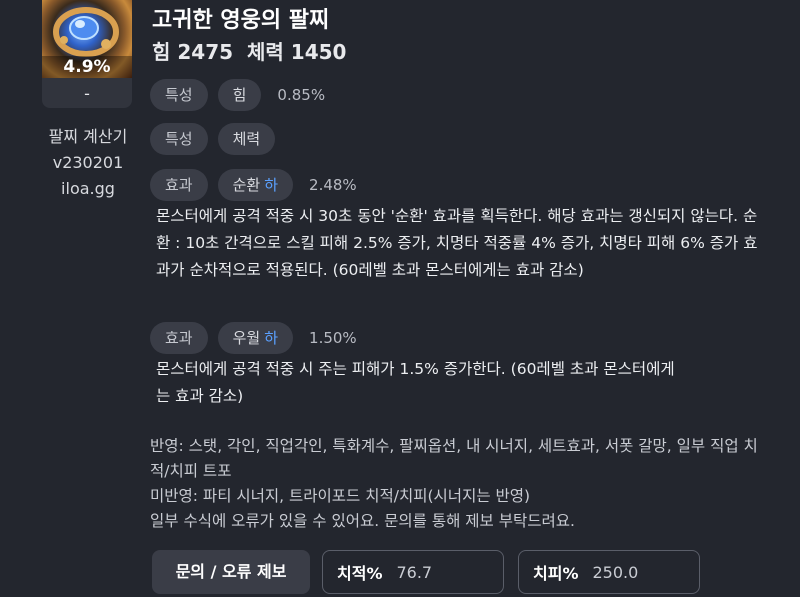 This screenshot has width=800, height=597. I want to click on effect-name-pill: 우월 하, so click(255, 338).